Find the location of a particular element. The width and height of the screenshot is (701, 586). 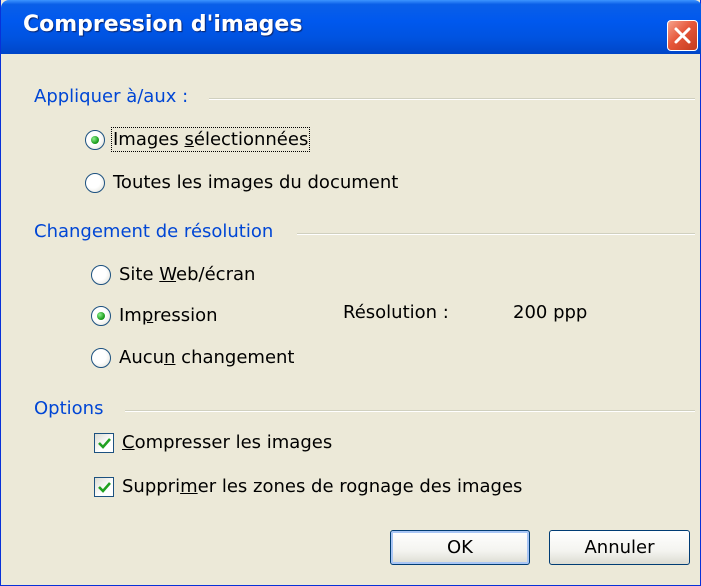

close-button is located at coordinates (682, 35).